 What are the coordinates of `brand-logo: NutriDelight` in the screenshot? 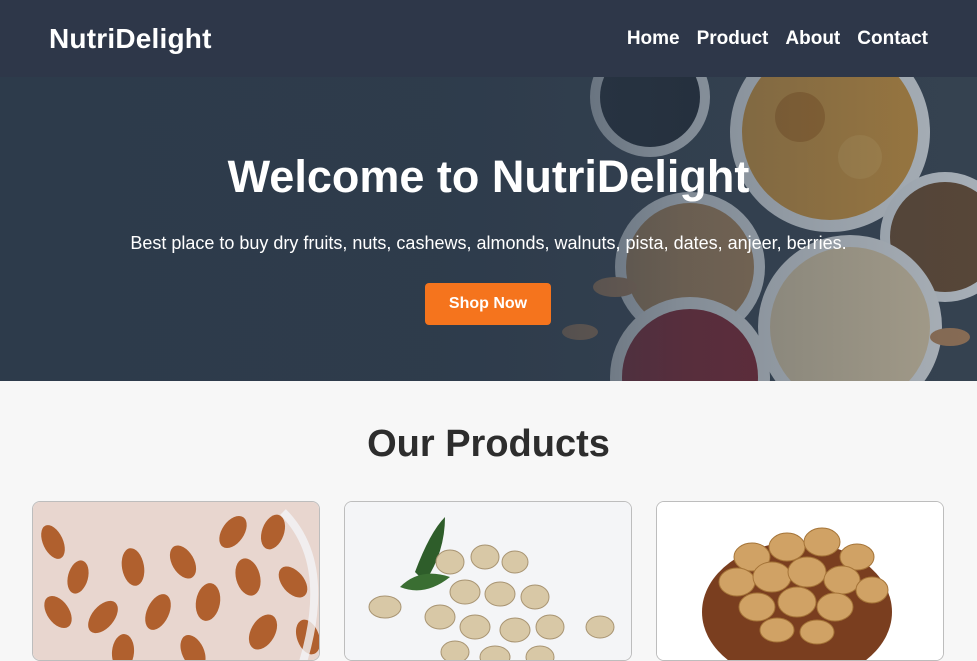 It's located at (130, 39).